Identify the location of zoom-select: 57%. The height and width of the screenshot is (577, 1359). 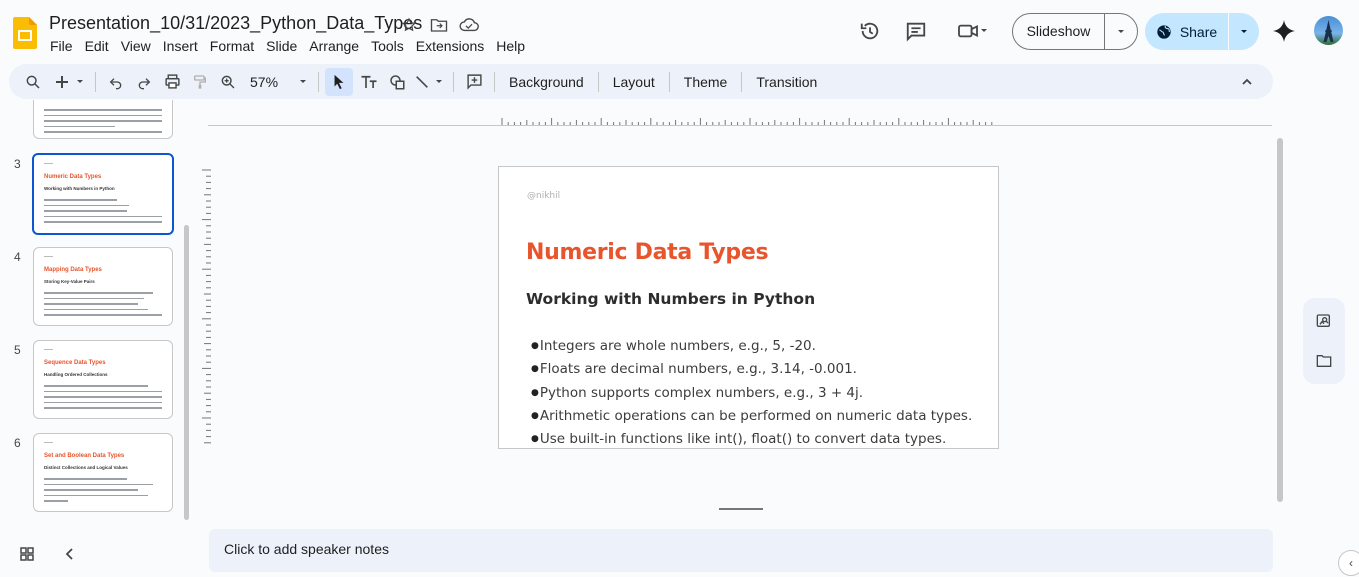
(277, 82).